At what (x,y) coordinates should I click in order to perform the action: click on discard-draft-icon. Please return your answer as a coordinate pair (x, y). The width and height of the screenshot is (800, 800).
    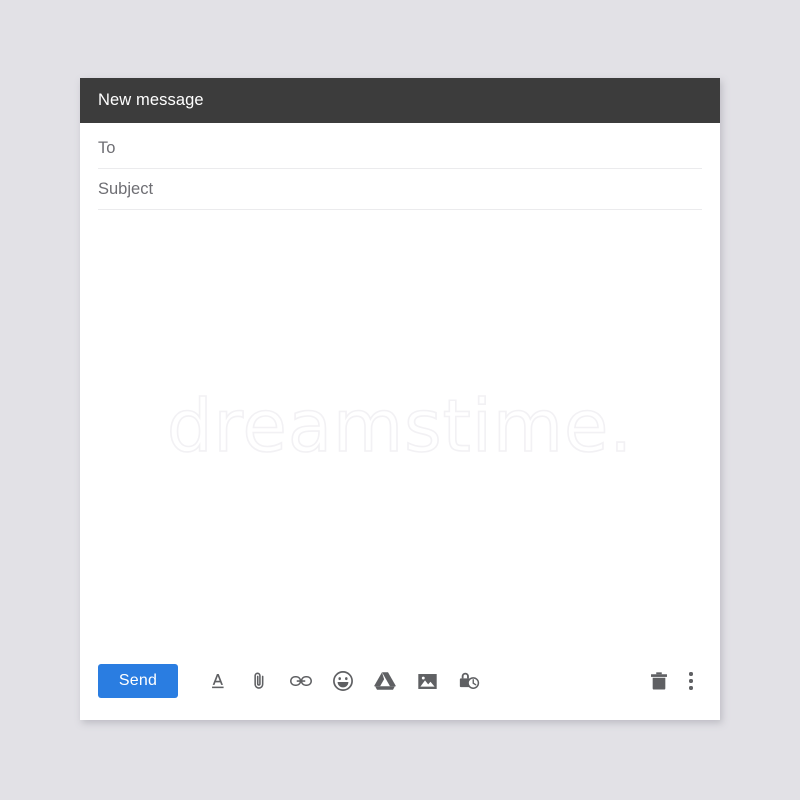
    Looking at the image, I should click on (659, 681).